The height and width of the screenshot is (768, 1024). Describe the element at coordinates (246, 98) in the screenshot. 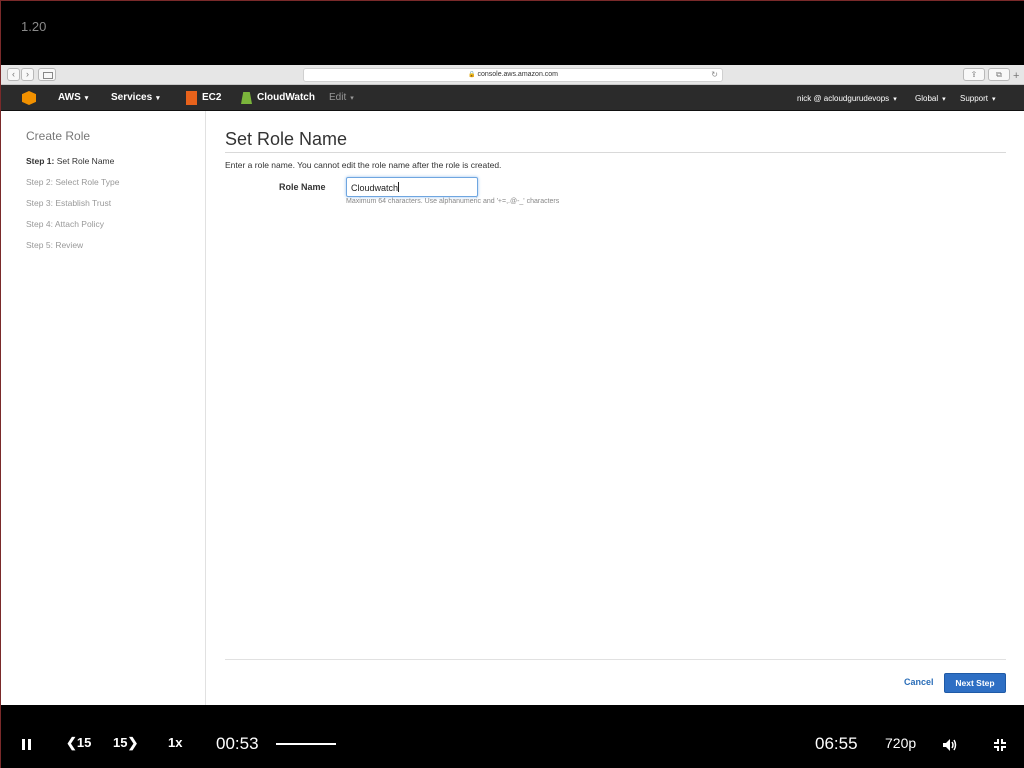

I see `cloudwatch-icon` at that location.